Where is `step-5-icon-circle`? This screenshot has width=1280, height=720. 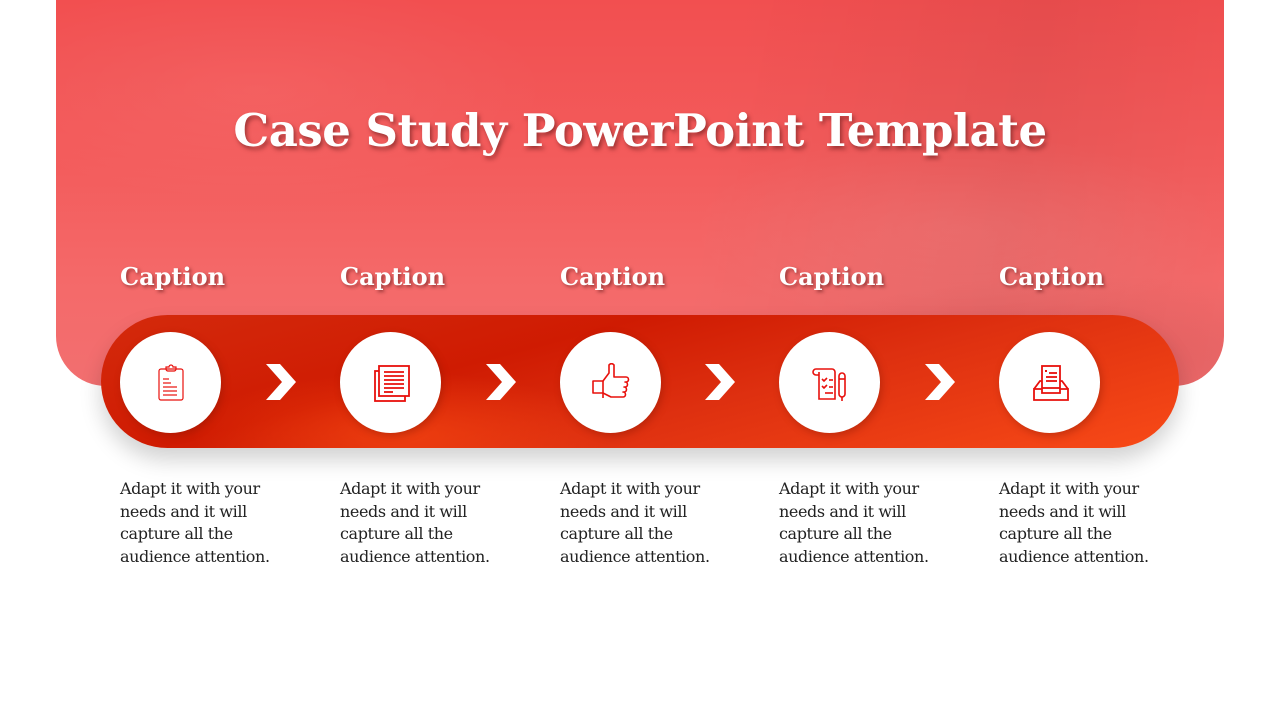
step-5-icon-circle is located at coordinates (1049, 382).